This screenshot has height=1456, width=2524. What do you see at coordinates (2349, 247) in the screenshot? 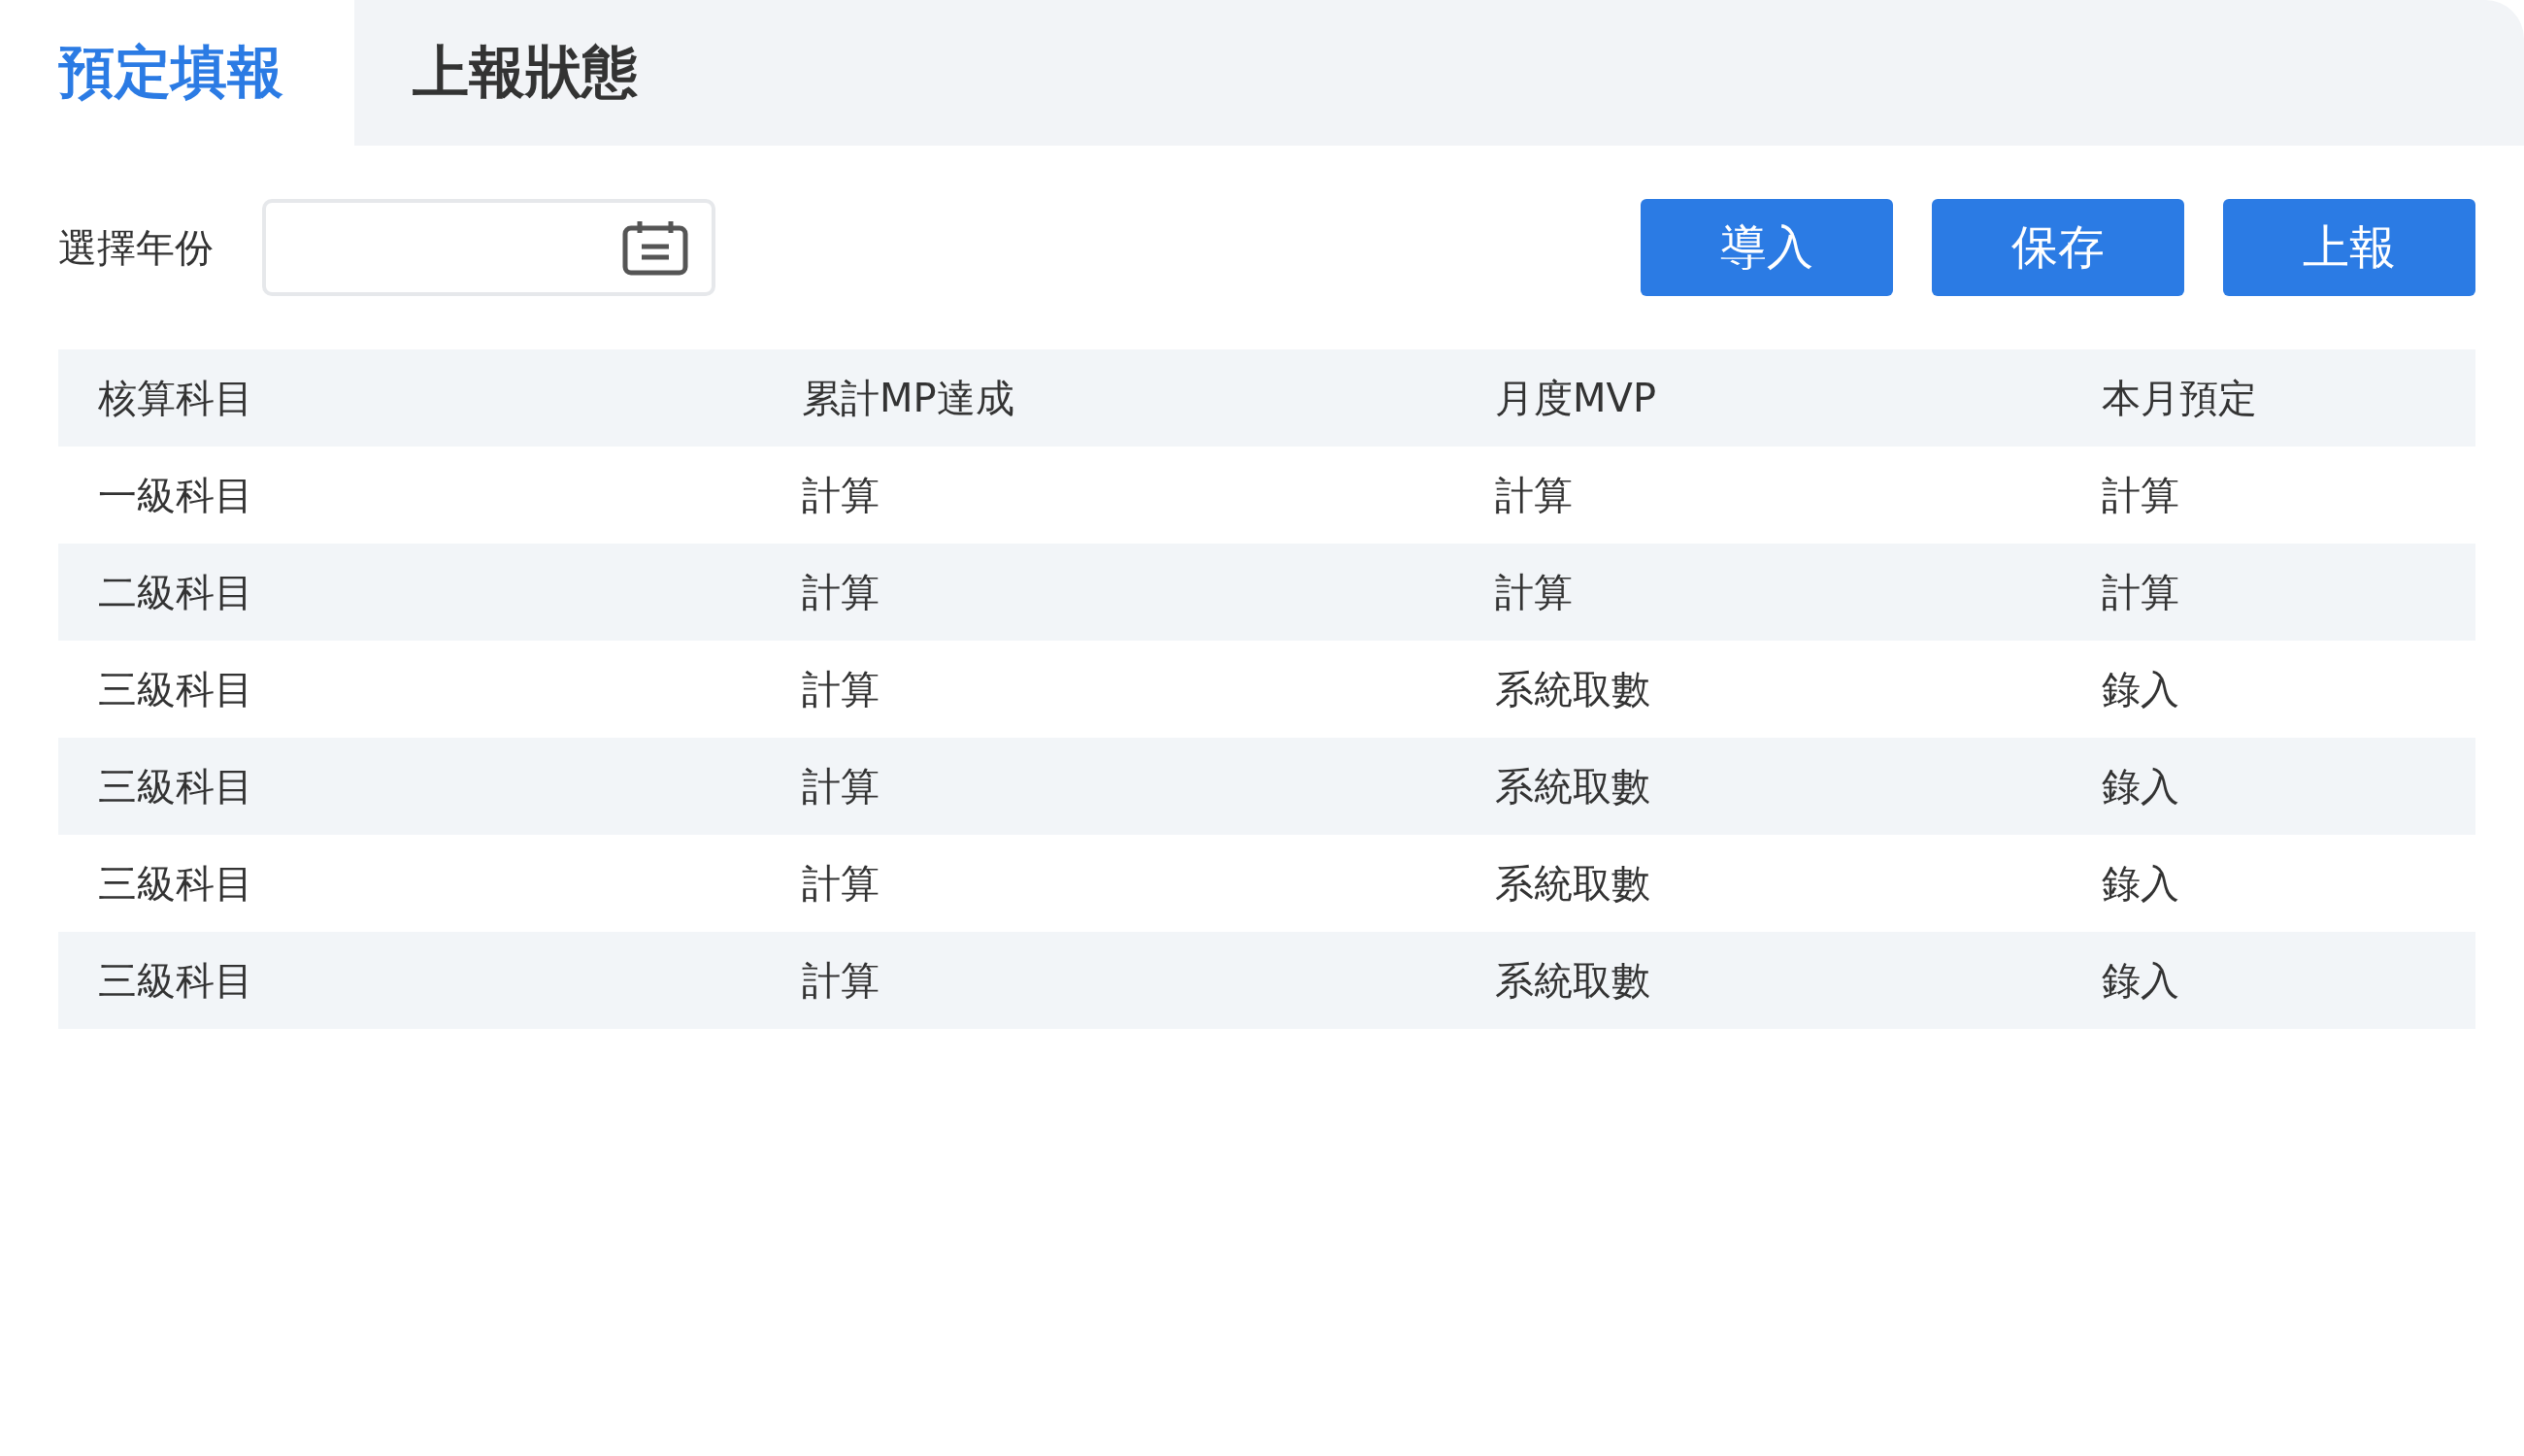
I see `action-button: 上報` at bounding box center [2349, 247].